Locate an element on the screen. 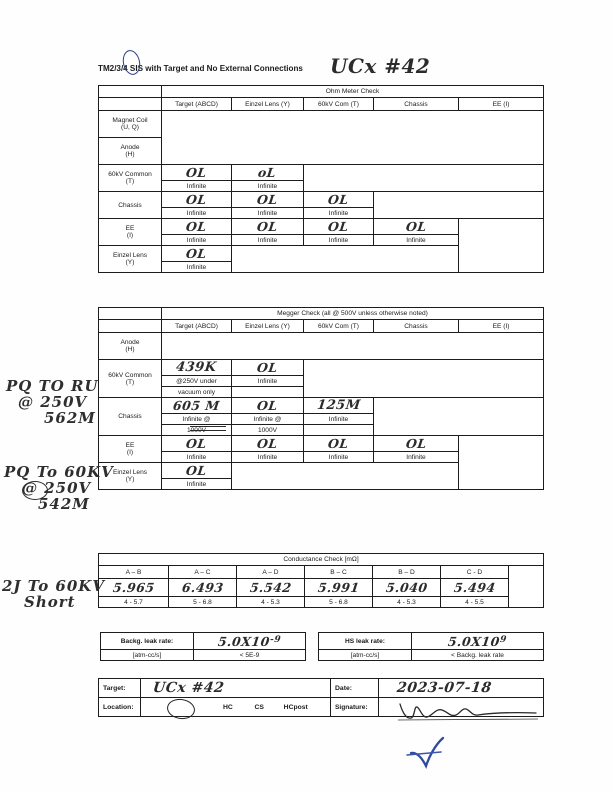 This screenshot has height=792, width=612. label-line1: Einzel Lens is located at coordinates (130, 255).